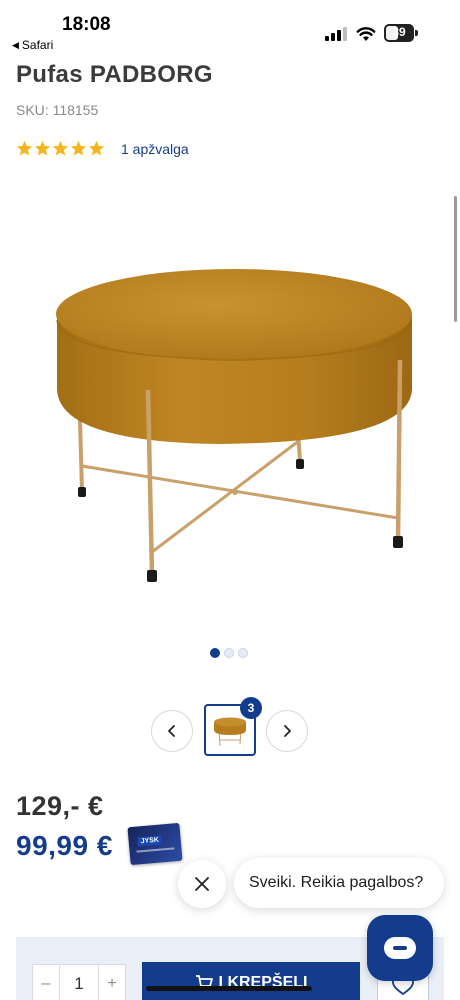 This screenshot has width=460, height=1000. I want to click on home-indicator, so click(229, 988).